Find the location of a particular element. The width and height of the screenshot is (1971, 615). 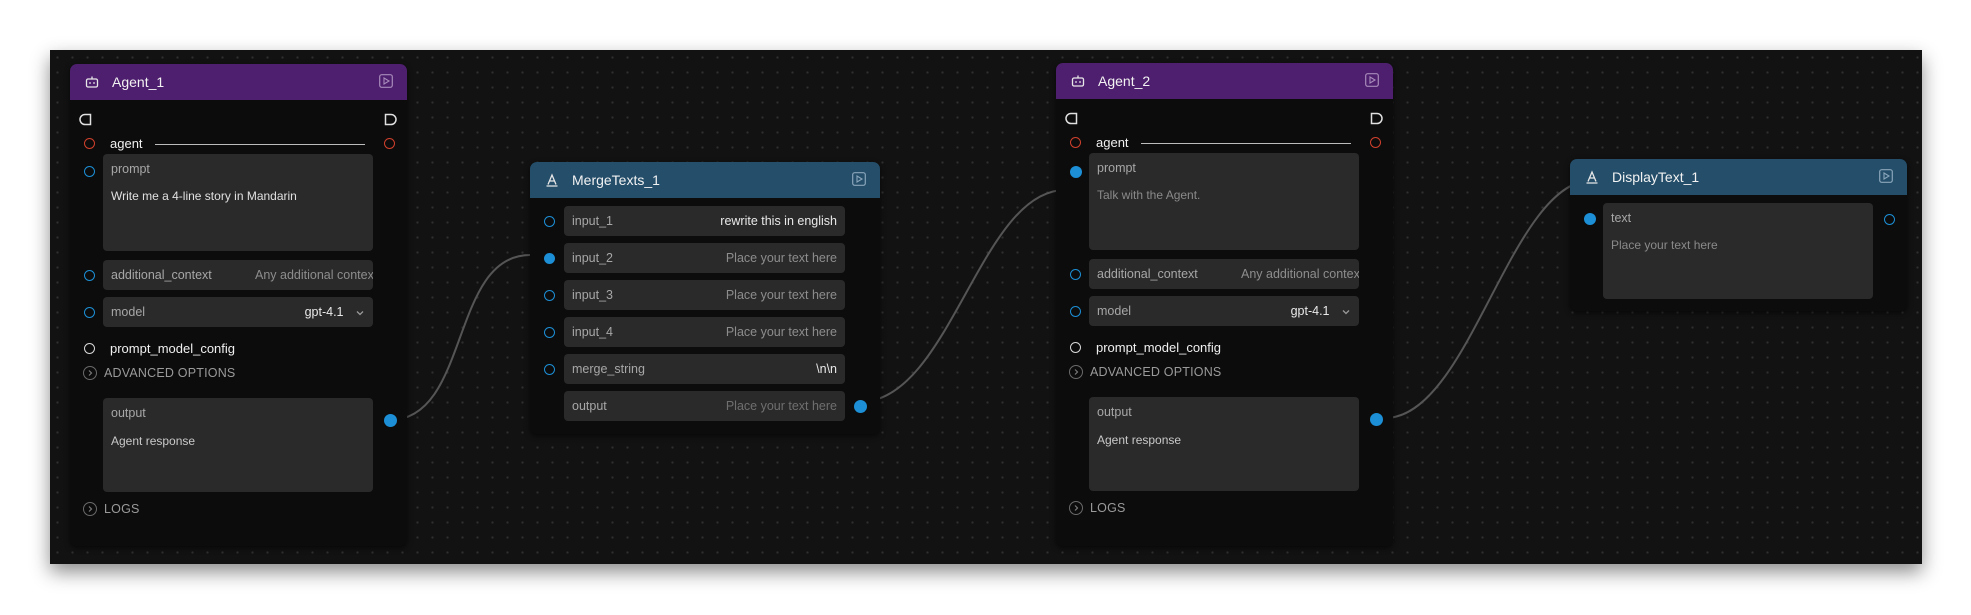

text-value: Place your text here is located at coordinates (1664, 245).